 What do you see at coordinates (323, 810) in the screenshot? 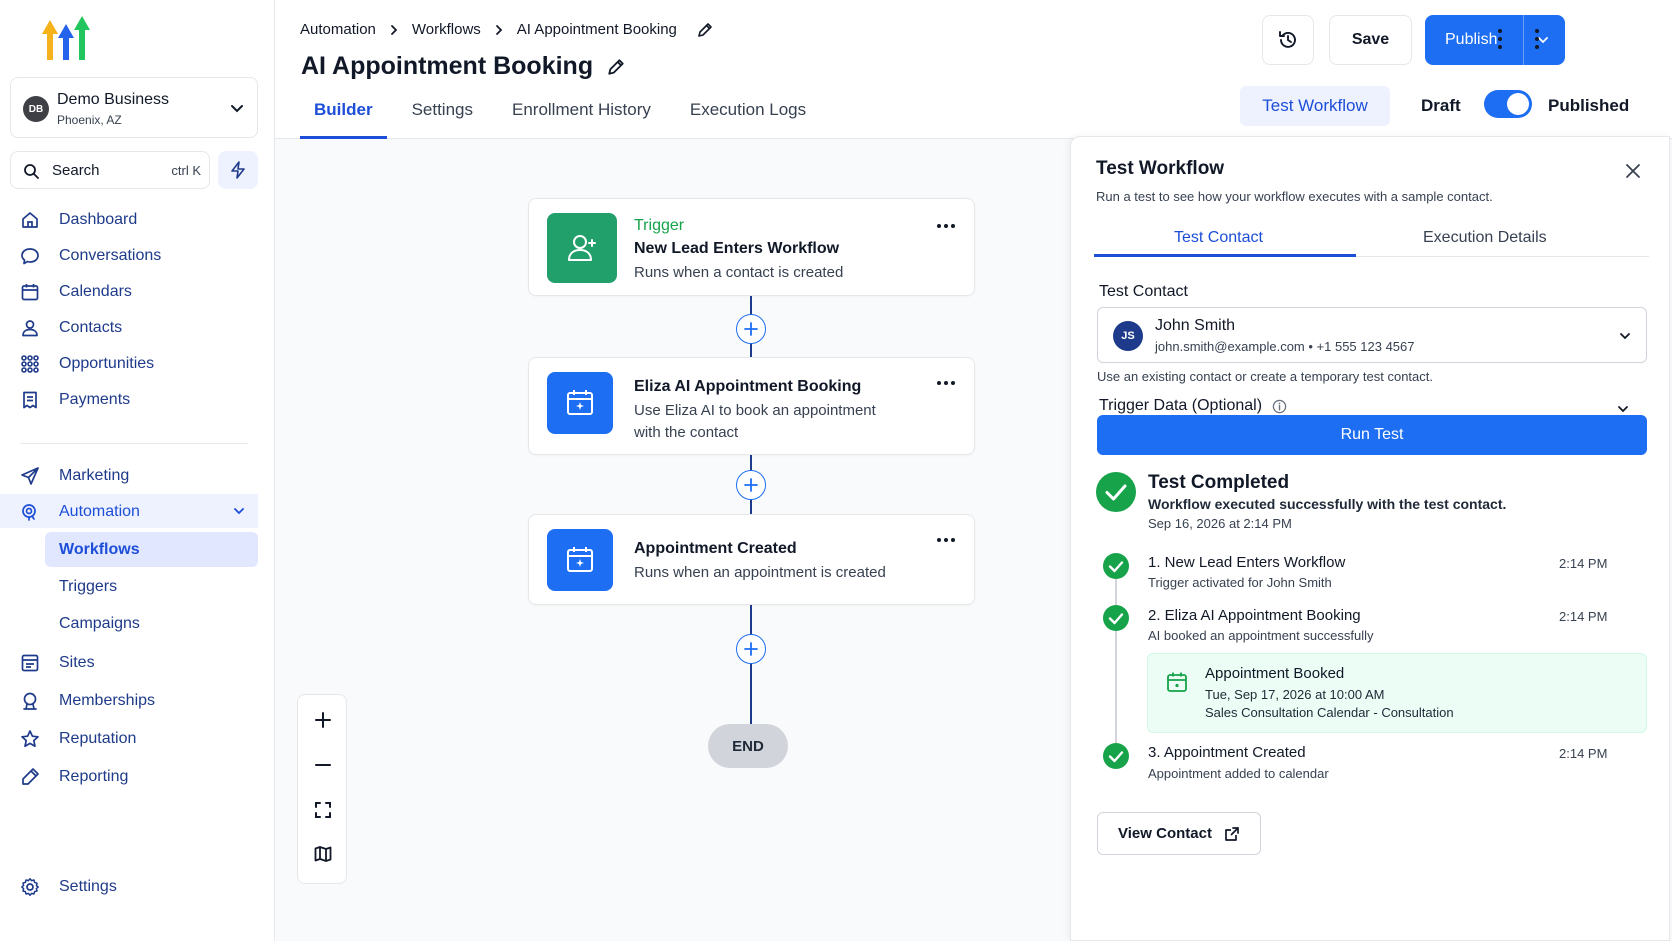
I see `fit-view-button` at bounding box center [323, 810].